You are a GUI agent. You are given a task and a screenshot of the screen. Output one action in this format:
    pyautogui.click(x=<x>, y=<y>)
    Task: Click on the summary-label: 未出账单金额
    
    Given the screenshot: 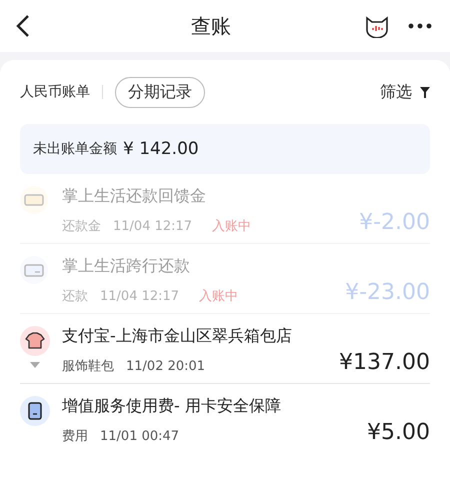 What is the action you would take?
    pyautogui.click(x=75, y=149)
    